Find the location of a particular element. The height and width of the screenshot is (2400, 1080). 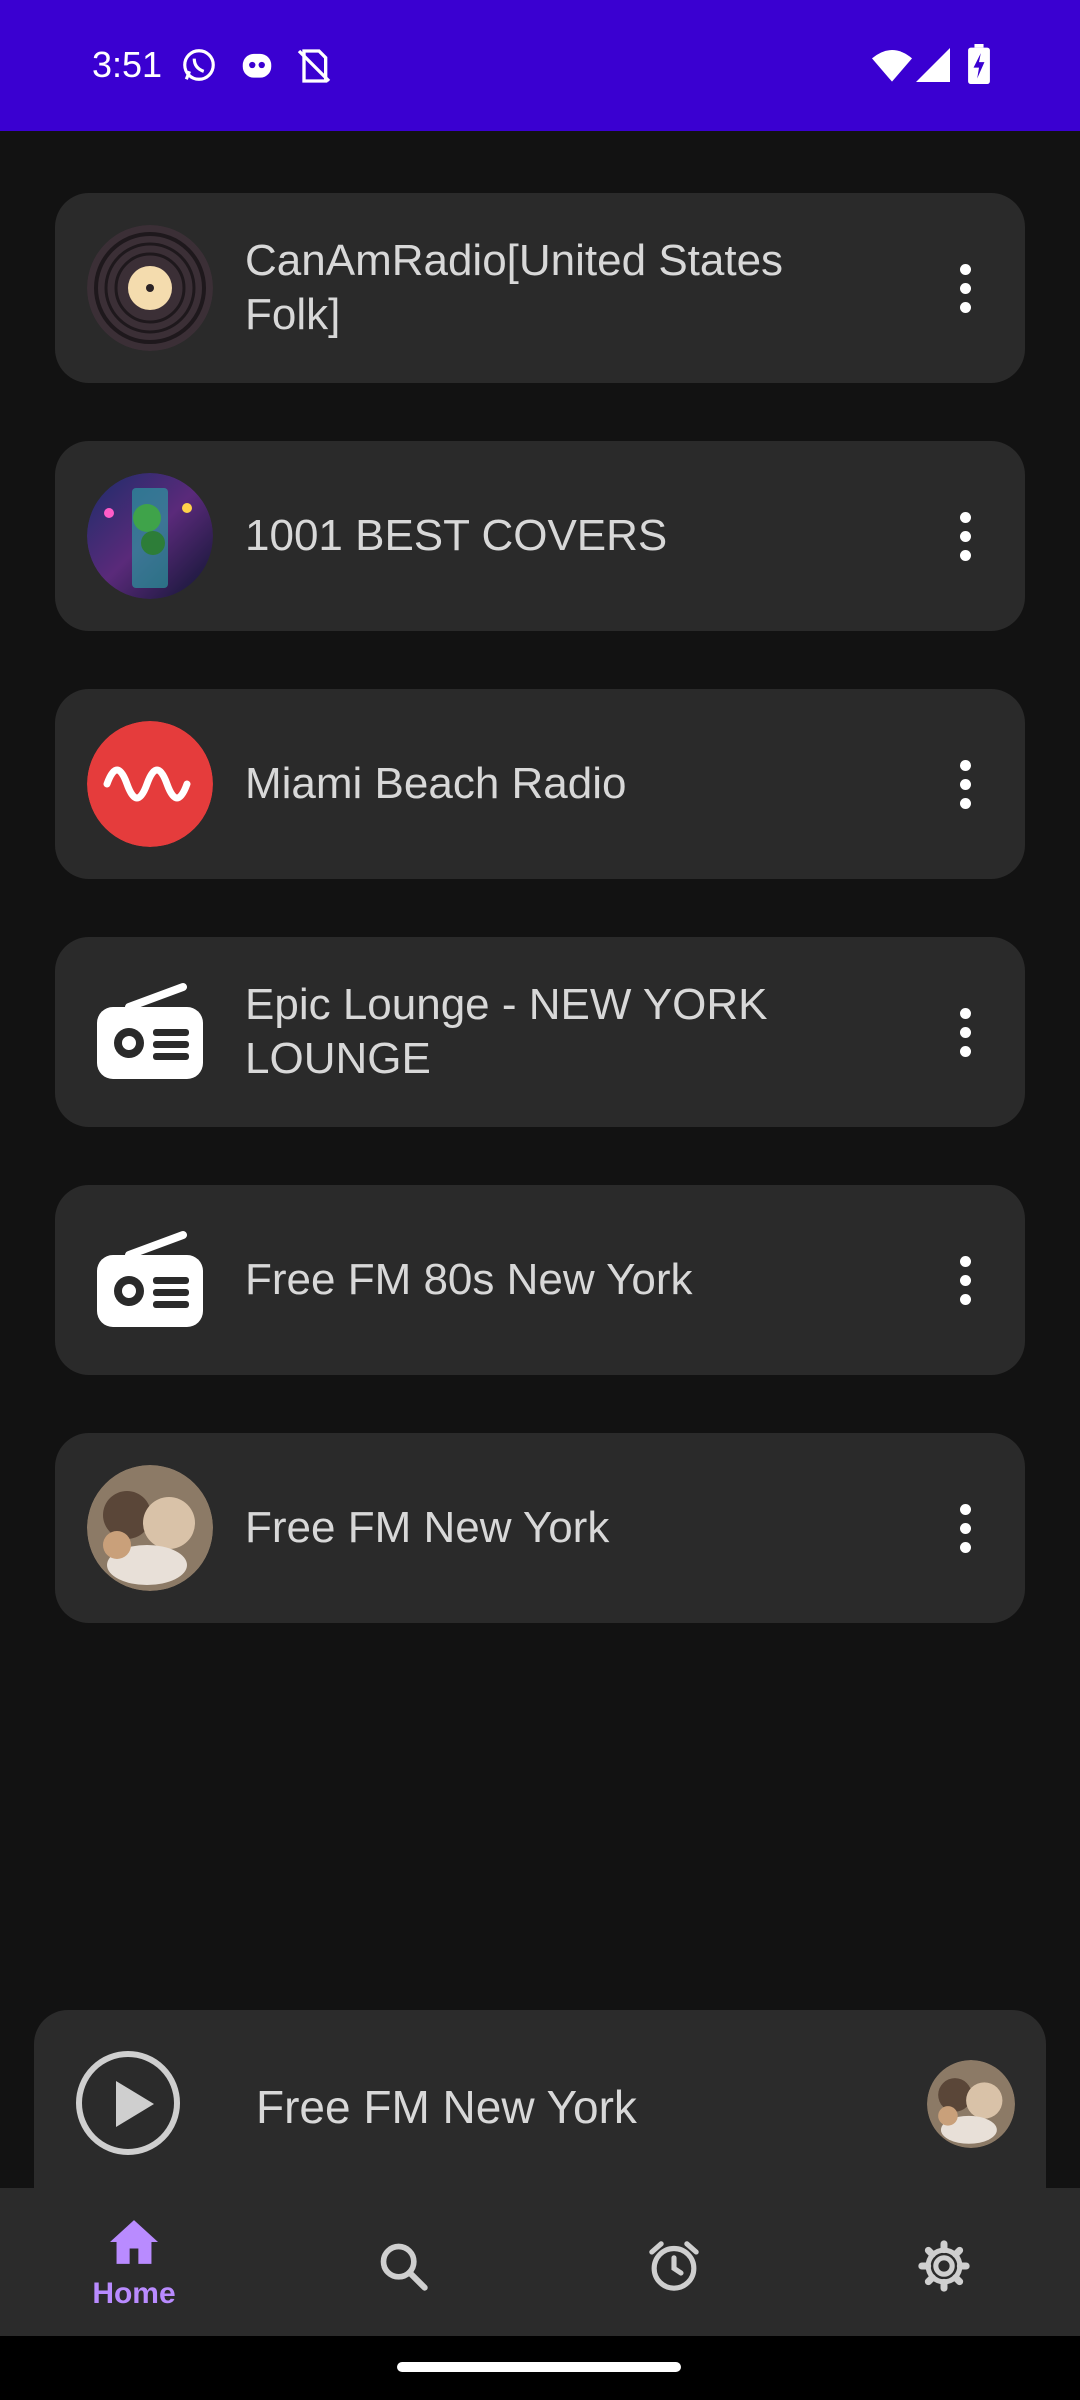

search-icon is located at coordinates (404, 2267).